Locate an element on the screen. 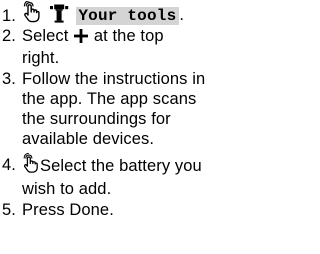 Image resolution: width=320 pixels, height=254 pixels. step-2-prefix: Select is located at coordinates (48, 36).